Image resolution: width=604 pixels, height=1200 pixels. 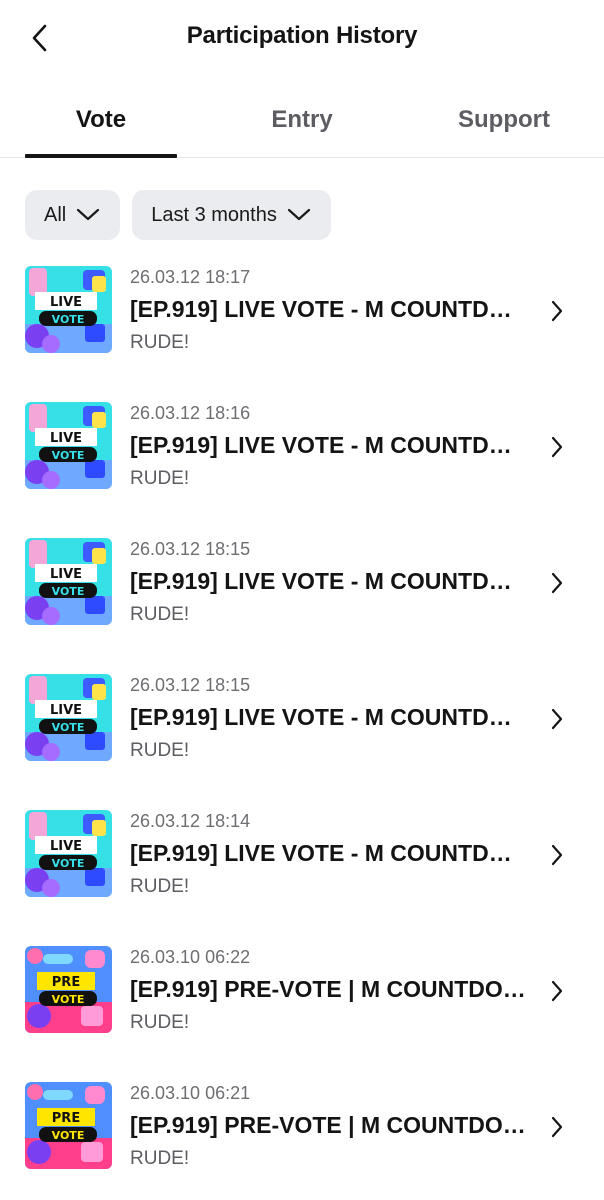 What do you see at coordinates (55, 214) in the screenshot?
I see `type-filter-label: All` at bounding box center [55, 214].